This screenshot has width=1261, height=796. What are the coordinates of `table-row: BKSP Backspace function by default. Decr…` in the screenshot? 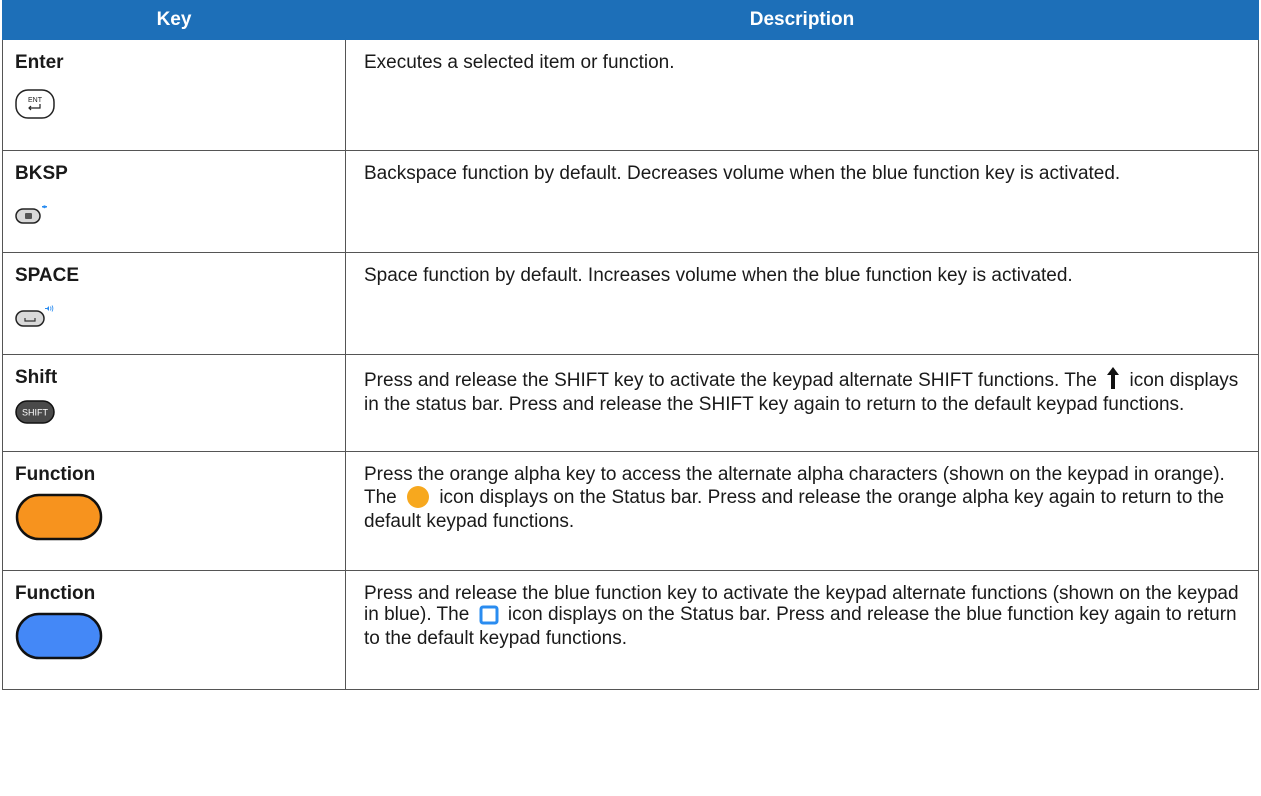 It's located at (630, 201).